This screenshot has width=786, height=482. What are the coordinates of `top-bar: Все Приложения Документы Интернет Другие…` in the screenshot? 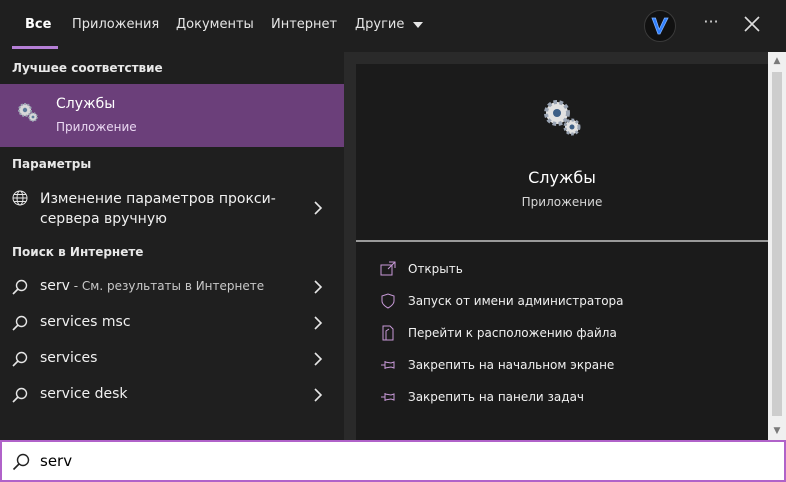 It's located at (393, 26).